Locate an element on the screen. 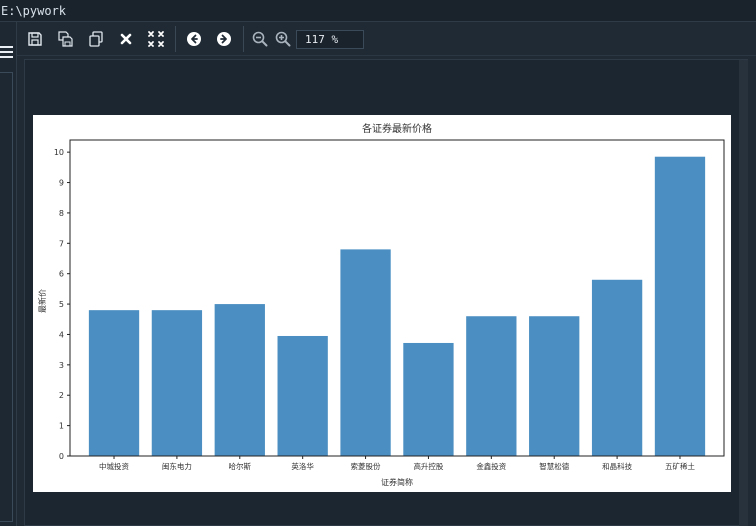 The height and width of the screenshot is (526, 756). x-tick-label: 五矿稀土 is located at coordinates (680, 466).